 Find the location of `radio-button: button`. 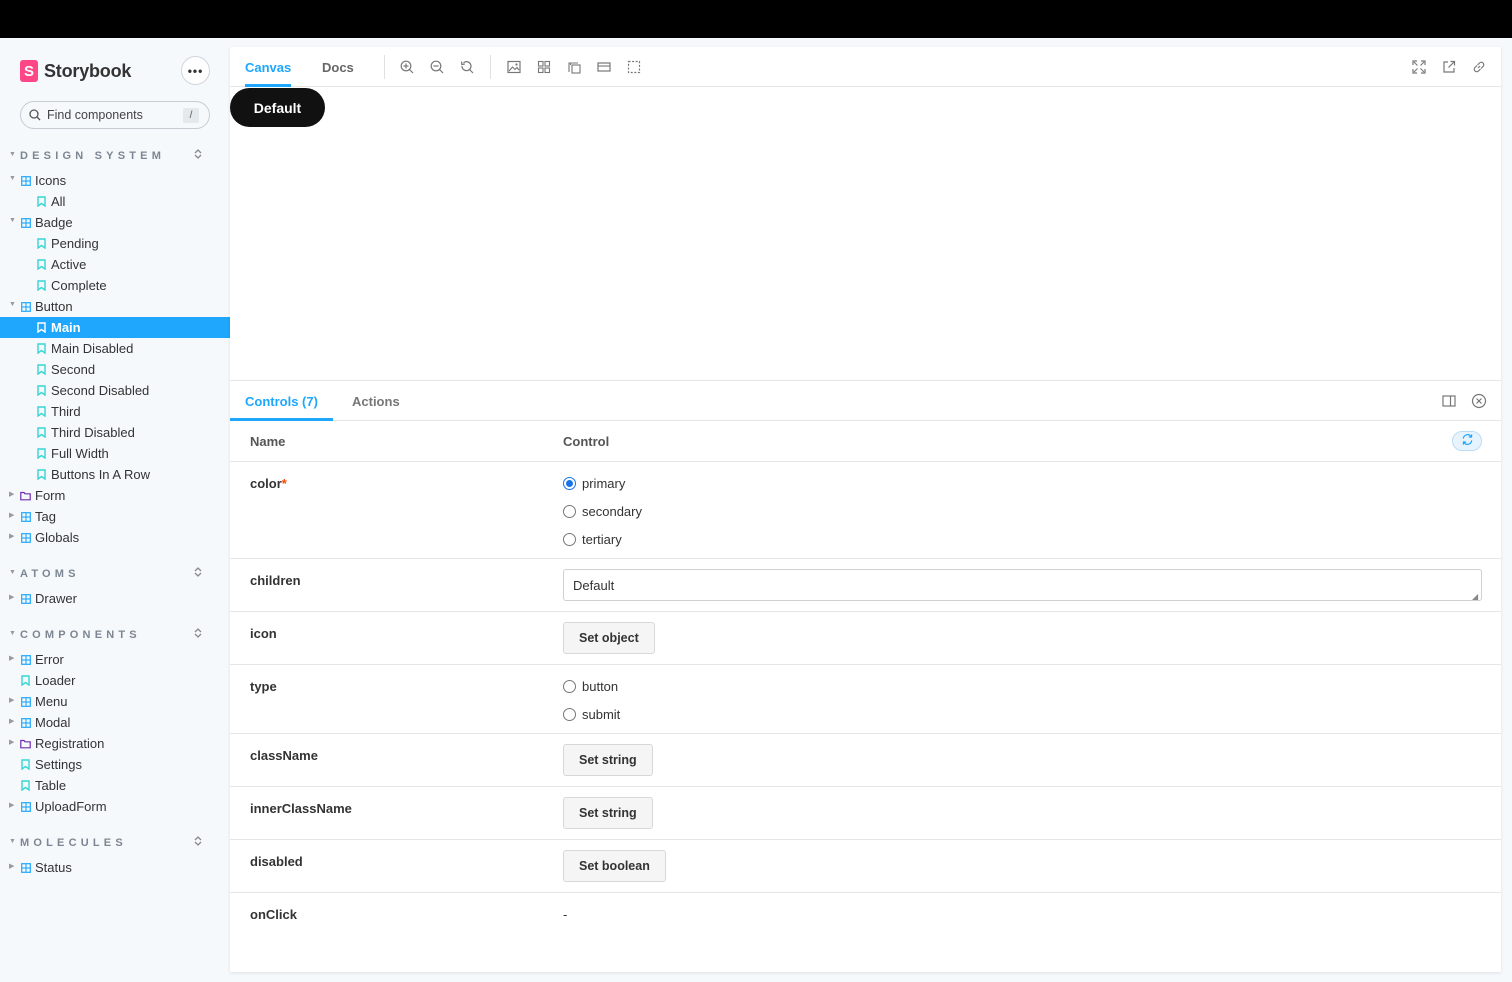

radio-button: button is located at coordinates (590, 686).